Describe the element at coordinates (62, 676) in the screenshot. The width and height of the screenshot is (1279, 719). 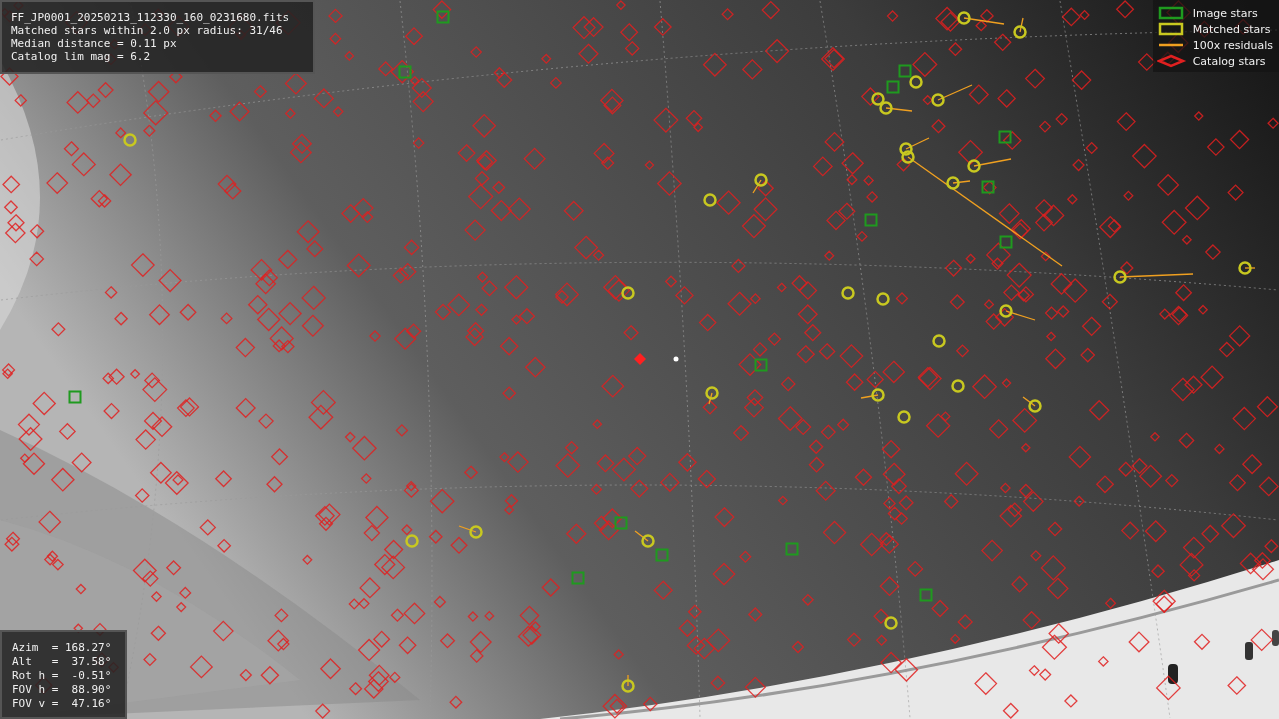
I see `pointing-text: Rot h = -0.51°` at that location.